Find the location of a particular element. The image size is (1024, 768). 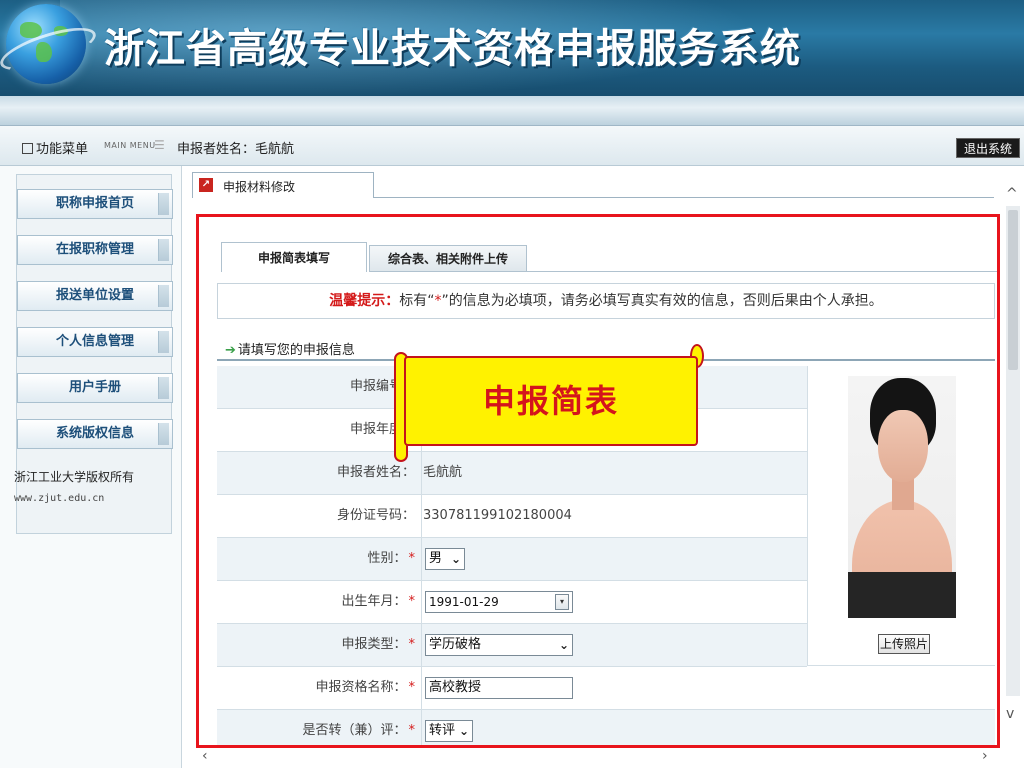

type-value: 学历破格 is located at coordinates (455, 644).